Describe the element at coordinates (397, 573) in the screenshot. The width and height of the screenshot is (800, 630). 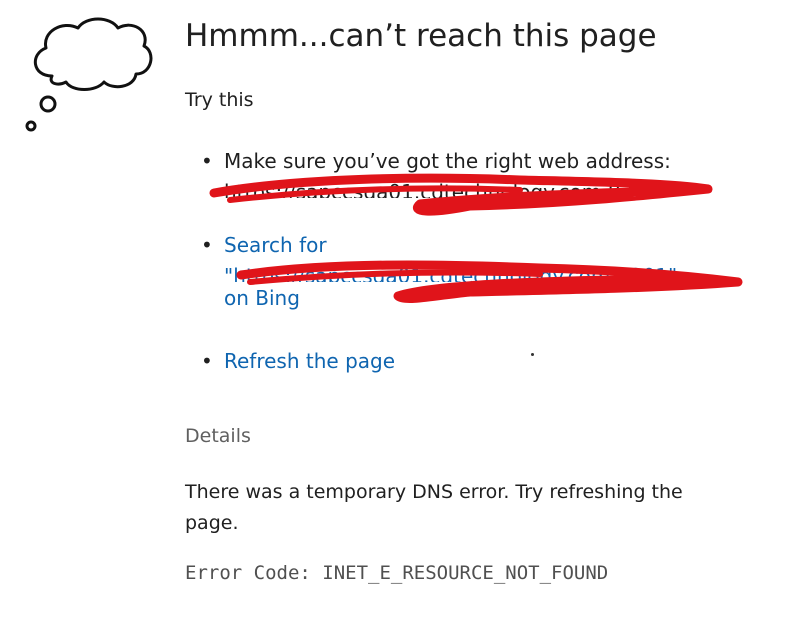
I see `error-code: Error Code: INET_E_RESOURCE_NOT_FOUND` at that location.